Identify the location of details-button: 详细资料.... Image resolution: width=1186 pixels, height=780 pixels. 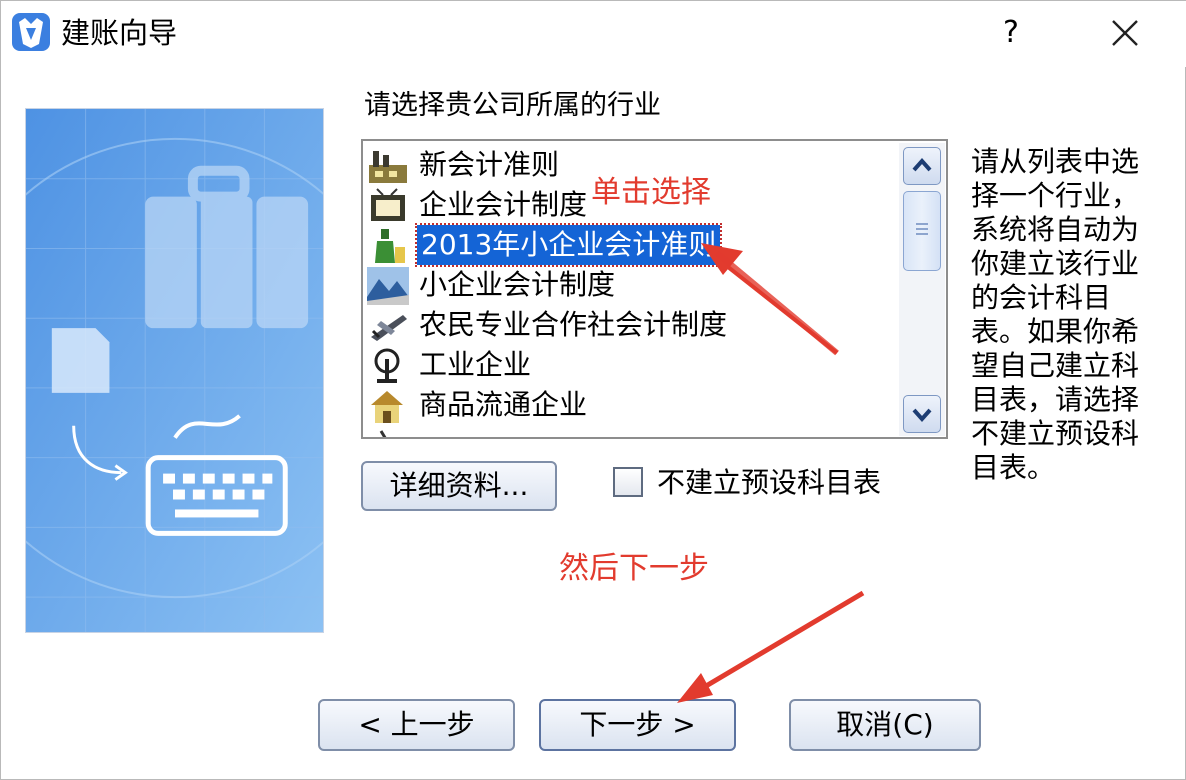
(459, 486).